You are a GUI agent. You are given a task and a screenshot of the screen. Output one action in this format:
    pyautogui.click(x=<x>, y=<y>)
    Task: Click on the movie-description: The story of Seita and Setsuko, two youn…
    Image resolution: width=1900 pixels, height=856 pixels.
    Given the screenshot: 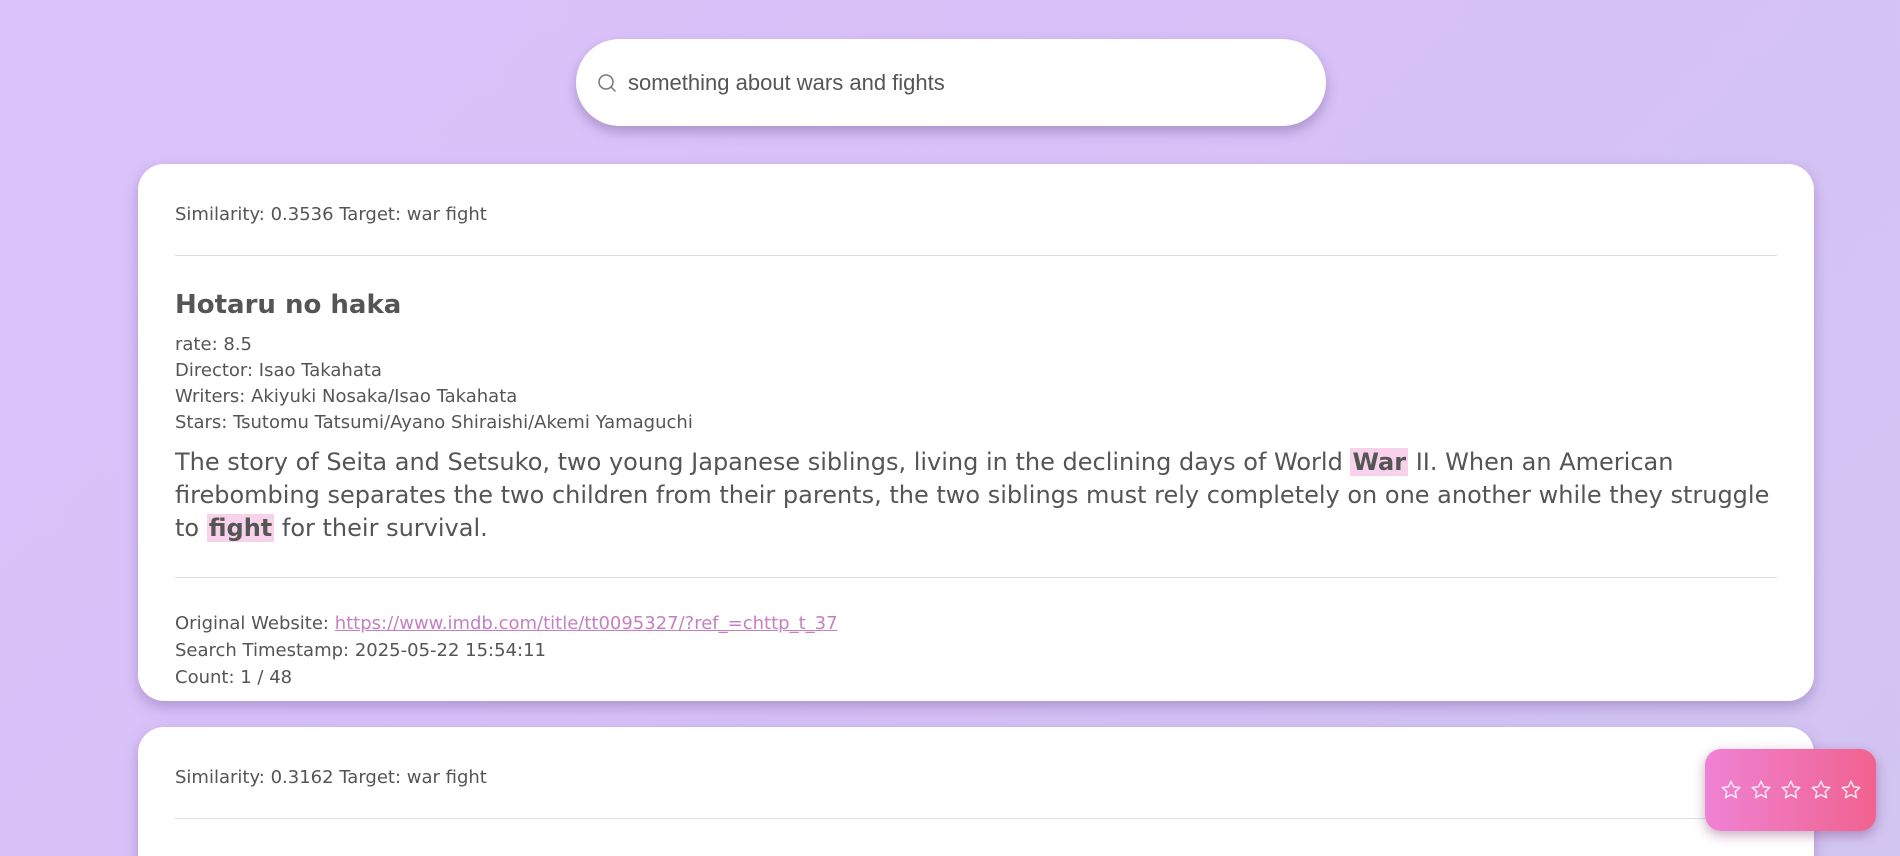 What is the action you would take?
    pyautogui.click(x=976, y=512)
    